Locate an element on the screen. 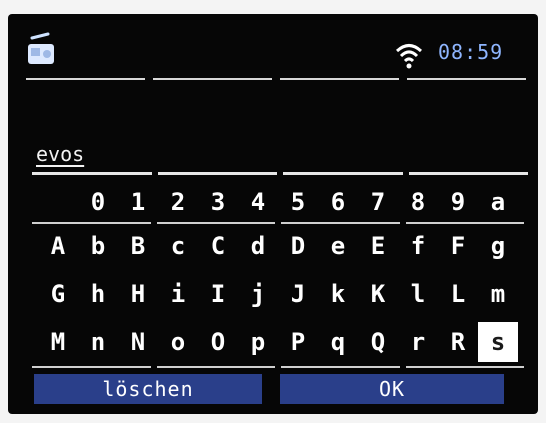 The image size is (546, 423). radio-icon is located at coordinates (41, 48).